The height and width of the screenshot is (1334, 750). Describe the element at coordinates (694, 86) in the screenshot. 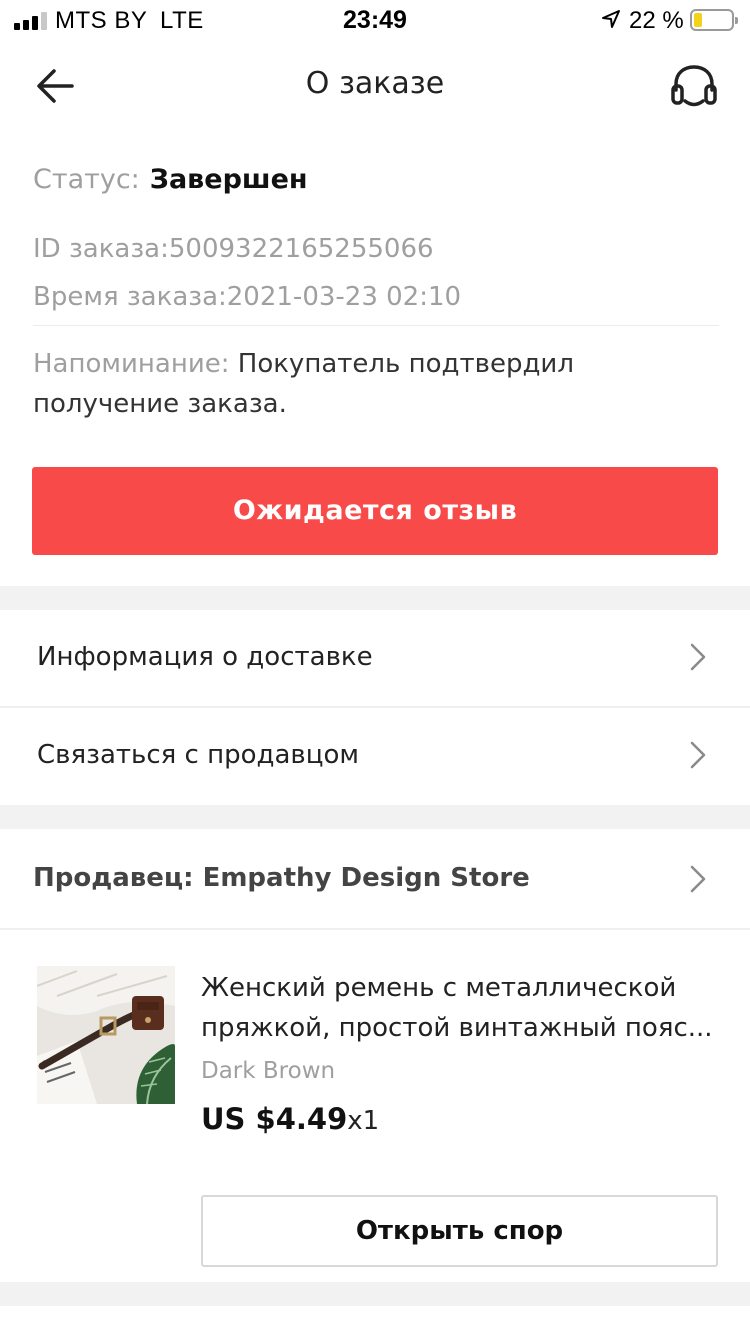

I see `headset-icon` at that location.